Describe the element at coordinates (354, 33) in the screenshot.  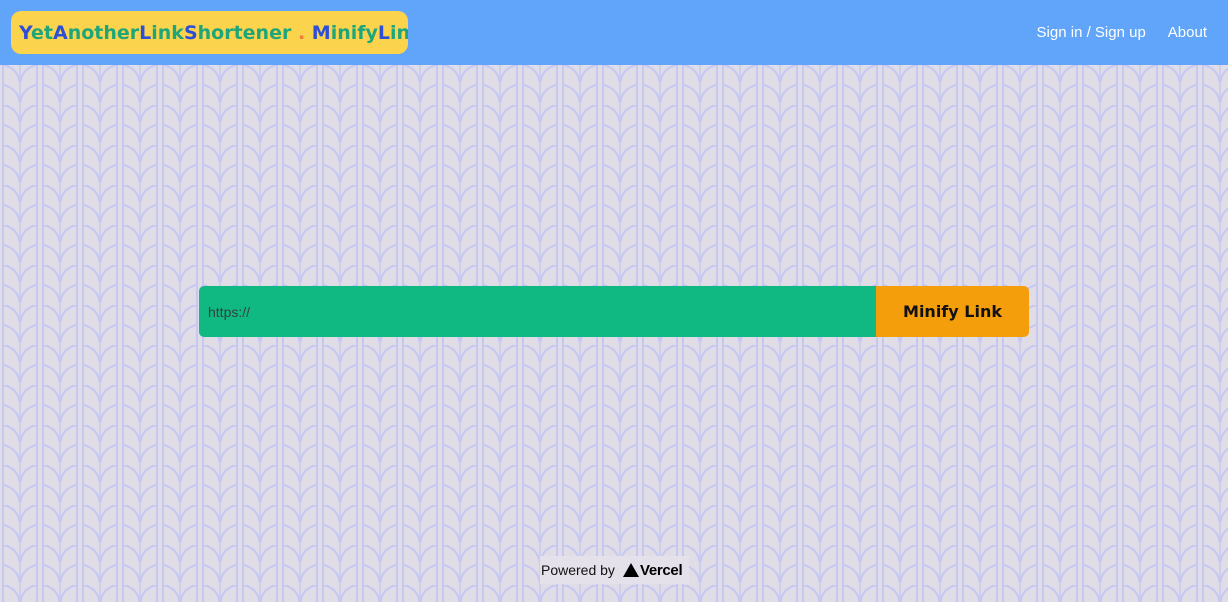
I see `logo-segment: inify` at that location.